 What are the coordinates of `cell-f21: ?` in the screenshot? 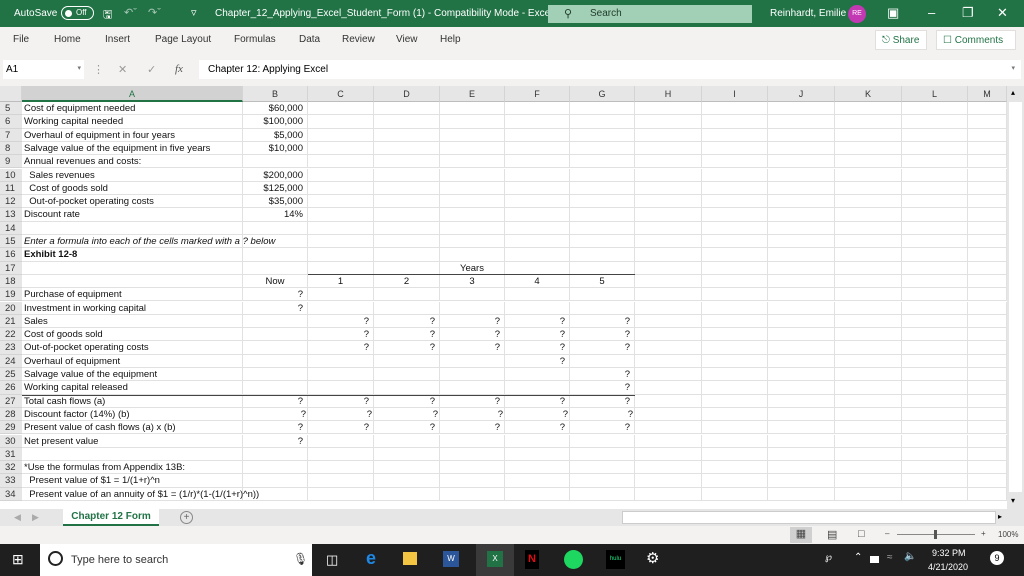 It's located at (537, 321).